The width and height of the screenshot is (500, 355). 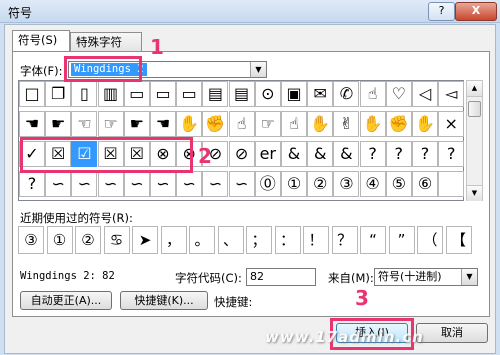 I want to click on recent-symbols-row: ③ ① ② ♋ ➤，。、；：！？ “” （【, so click(x=249, y=241).